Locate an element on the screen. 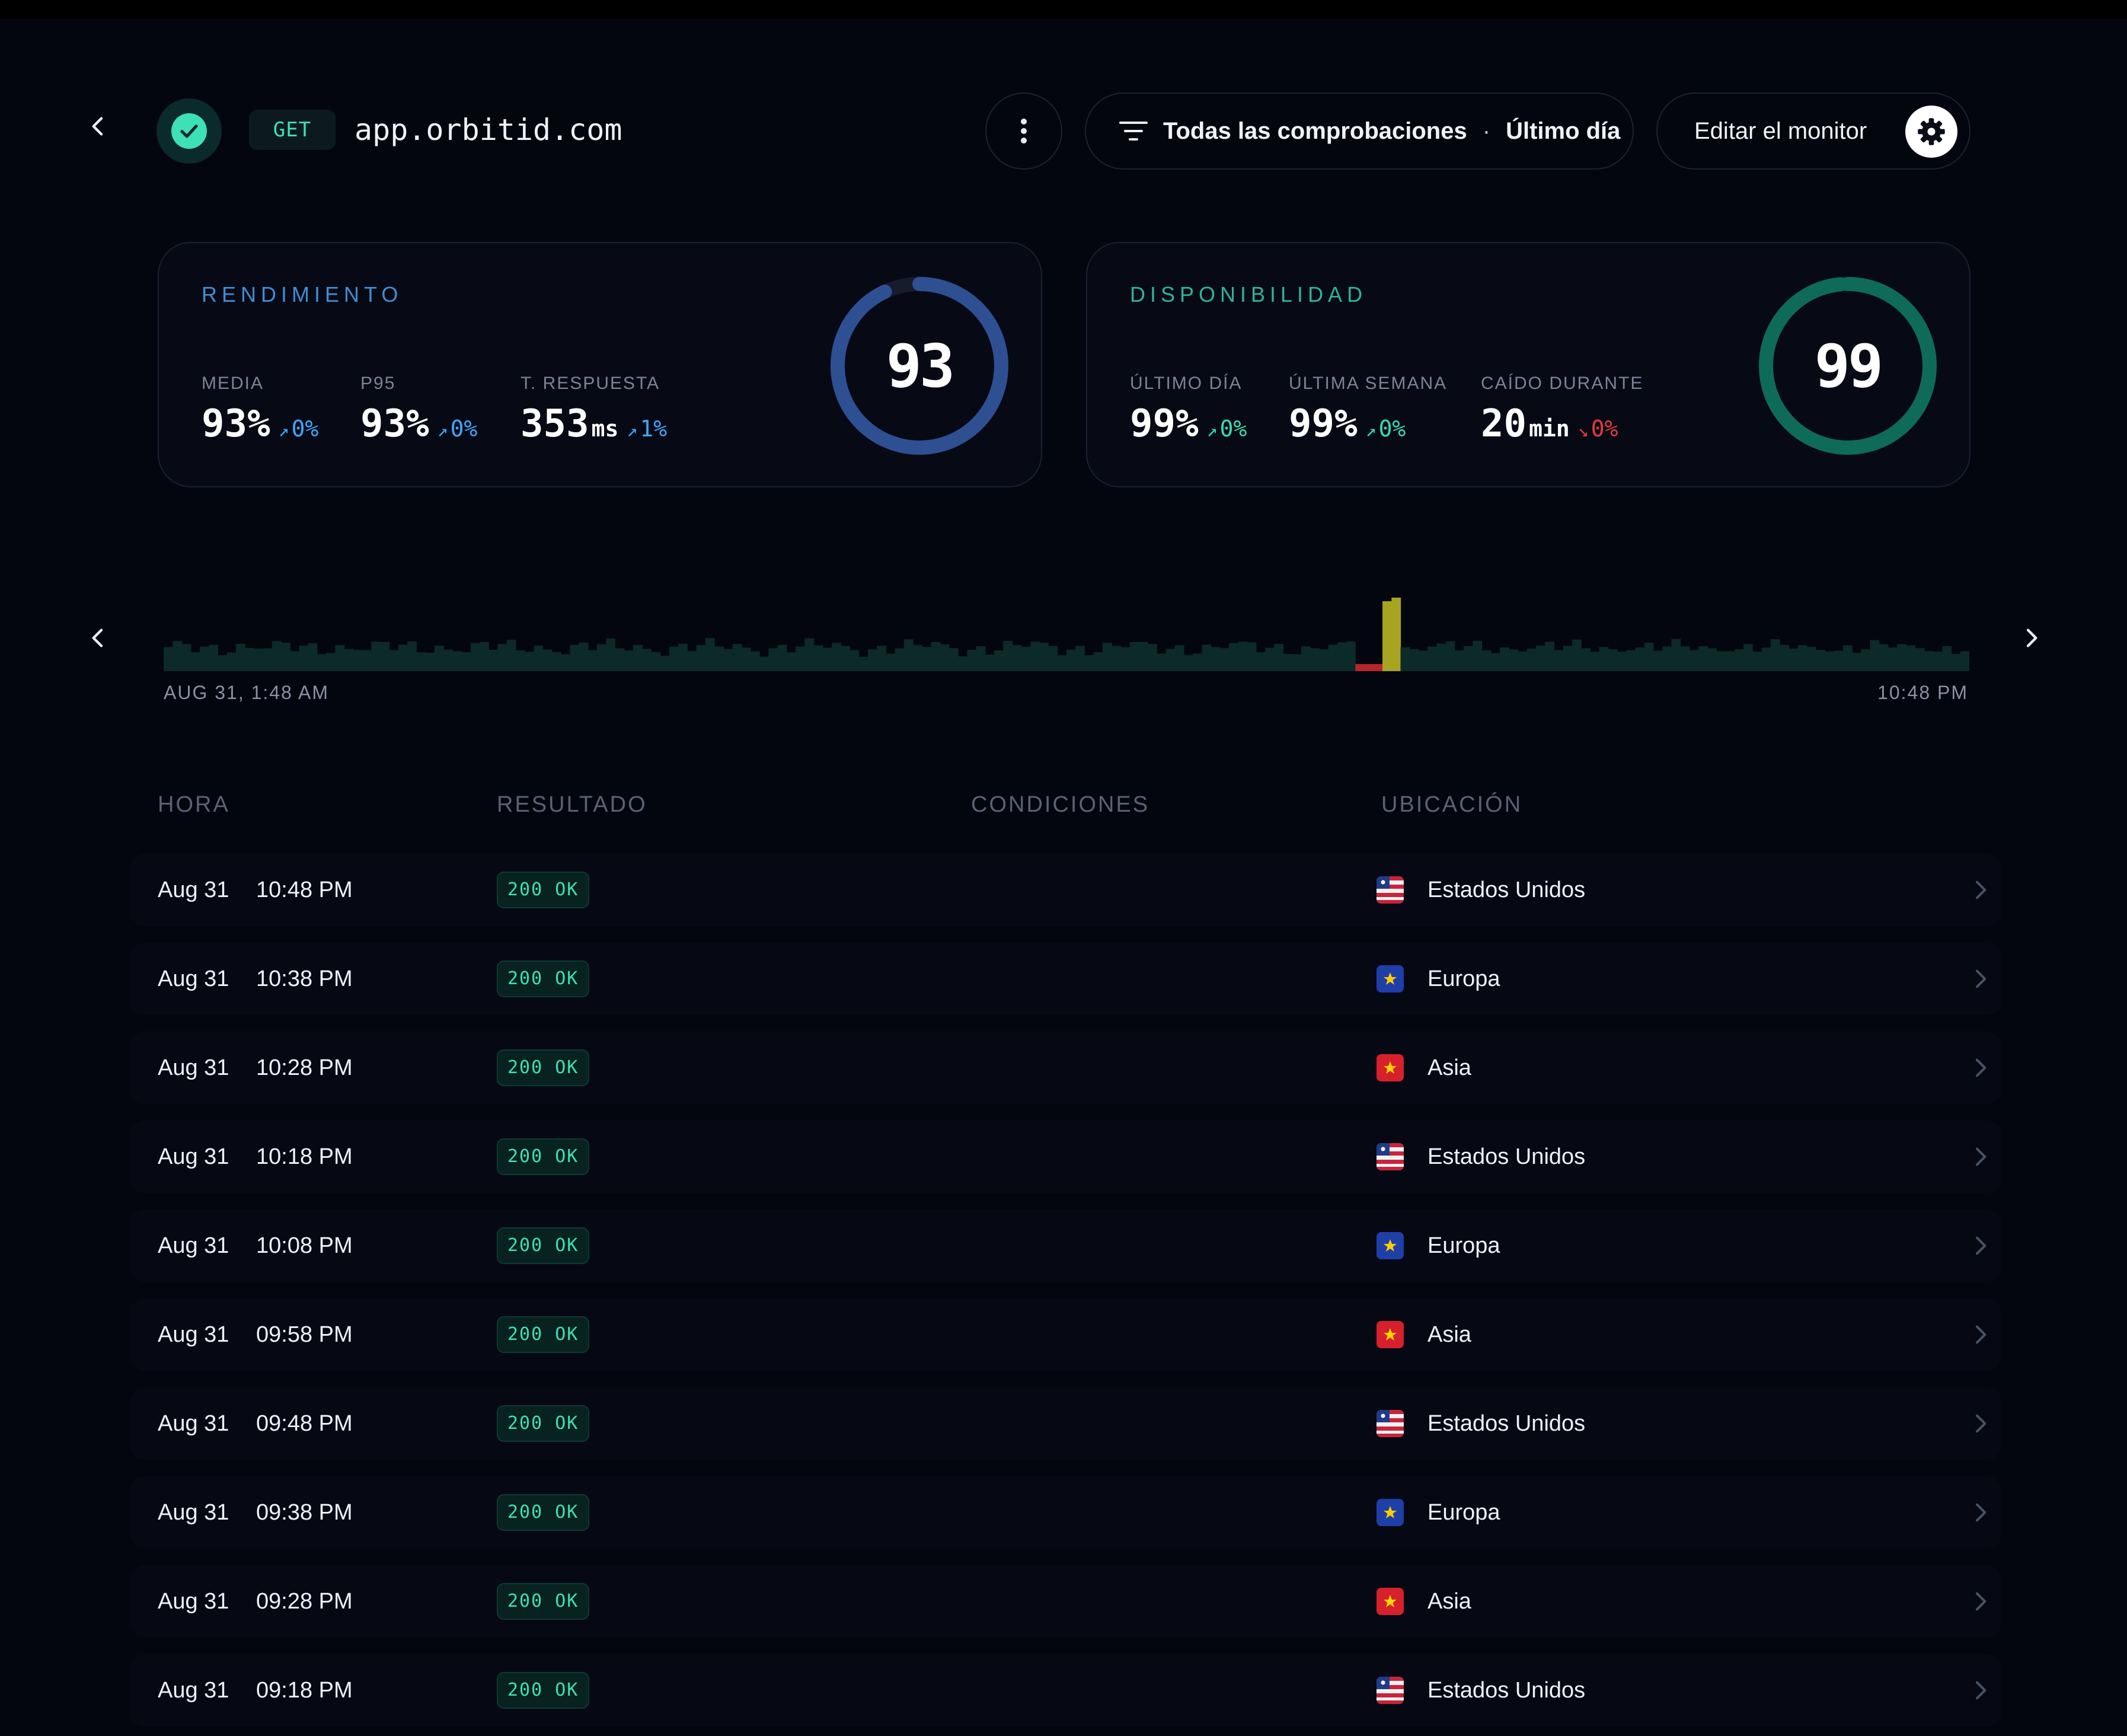  table-row: Aug 31 10:48 PM 200 OK Estados Unidos is located at coordinates (1065, 890).